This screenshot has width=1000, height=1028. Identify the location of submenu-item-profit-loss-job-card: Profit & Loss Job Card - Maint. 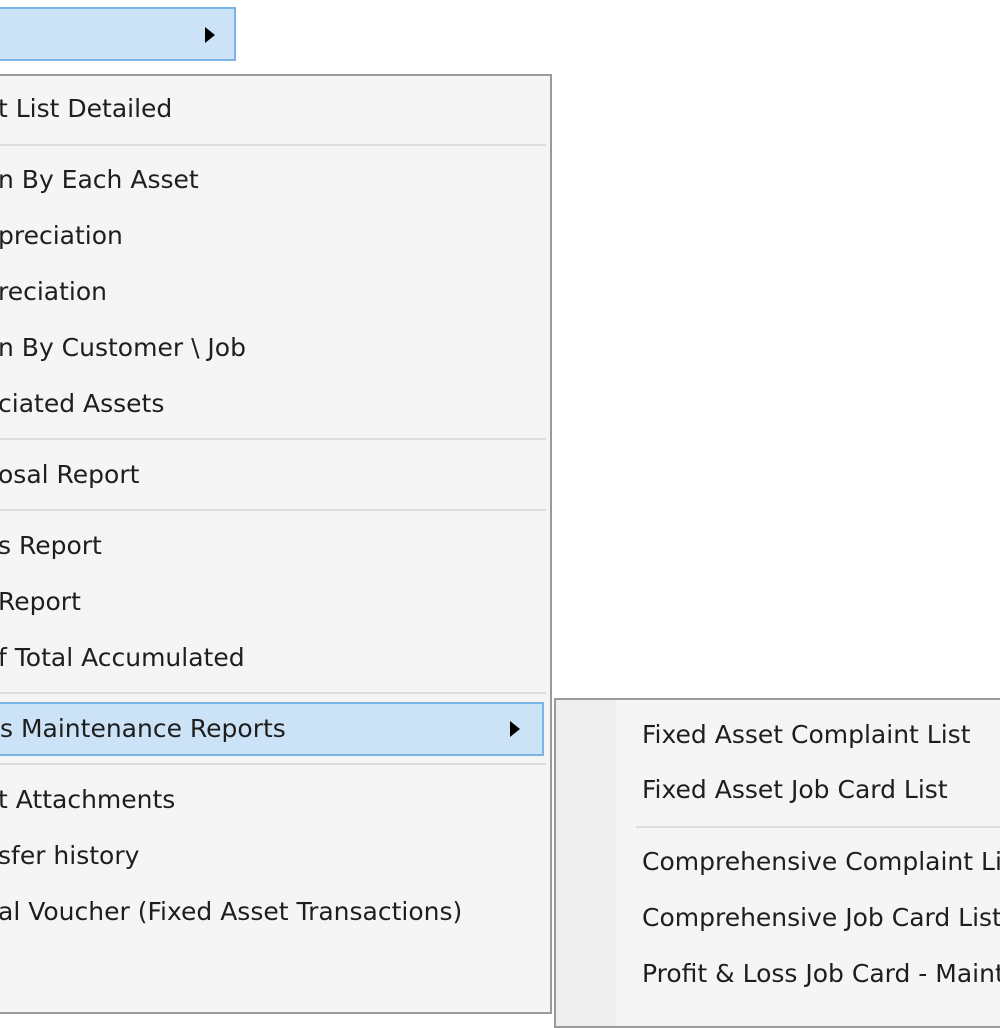
(821, 974).